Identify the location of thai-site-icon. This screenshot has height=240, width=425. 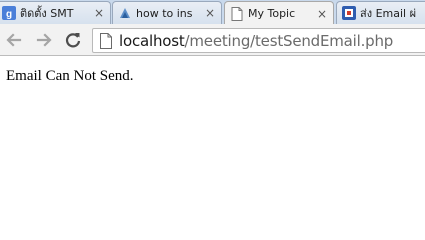
(349, 13).